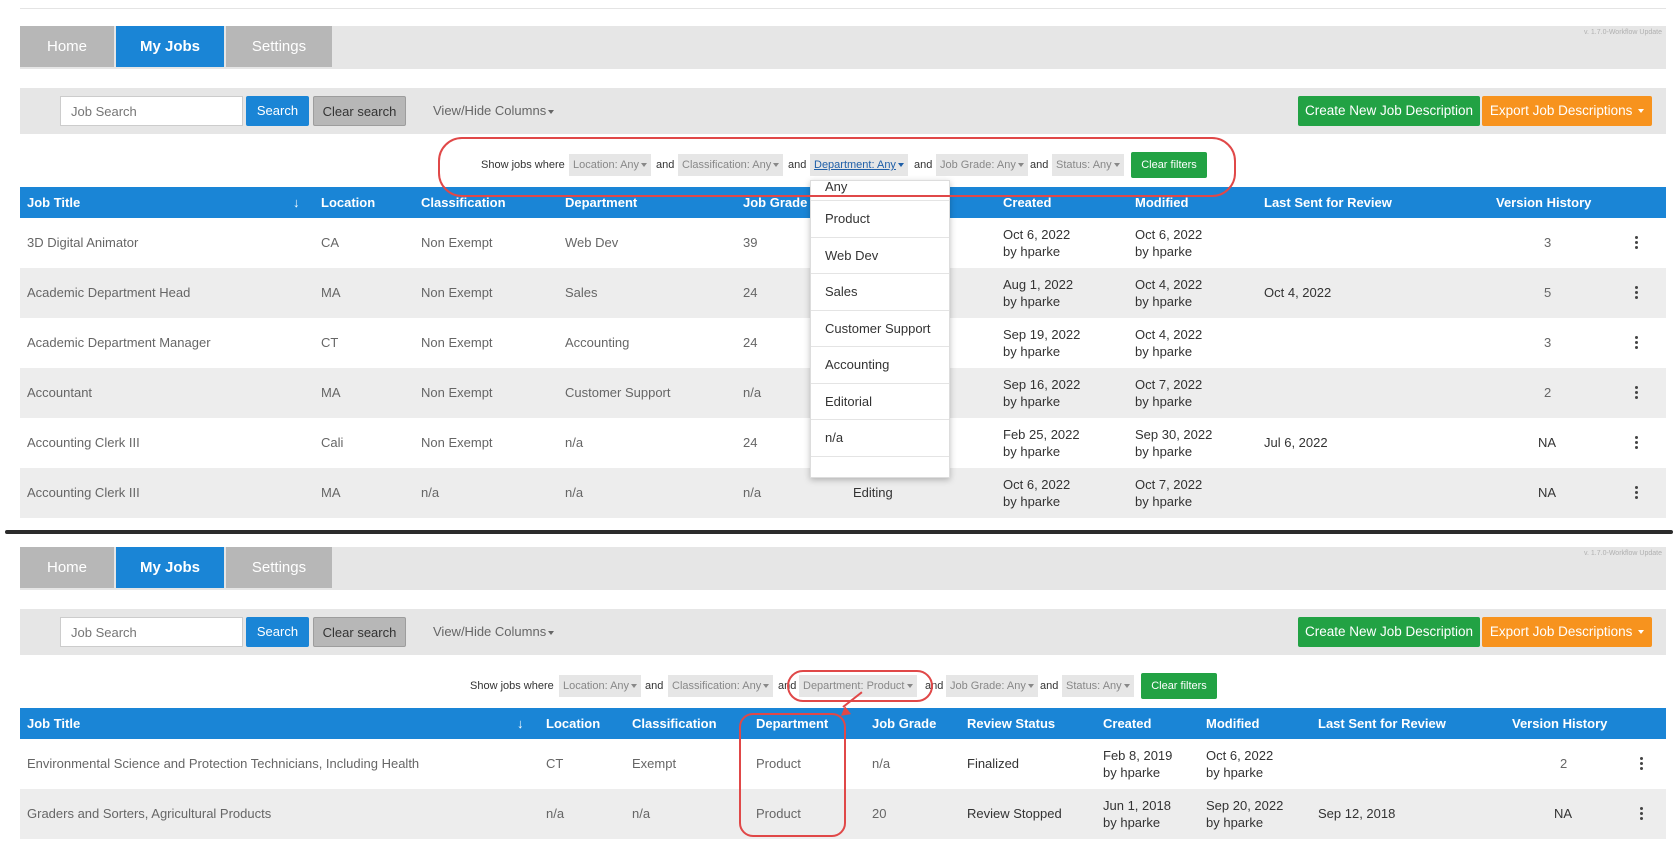  I want to click on col-review-status: Review Status, so click(1011, 723).